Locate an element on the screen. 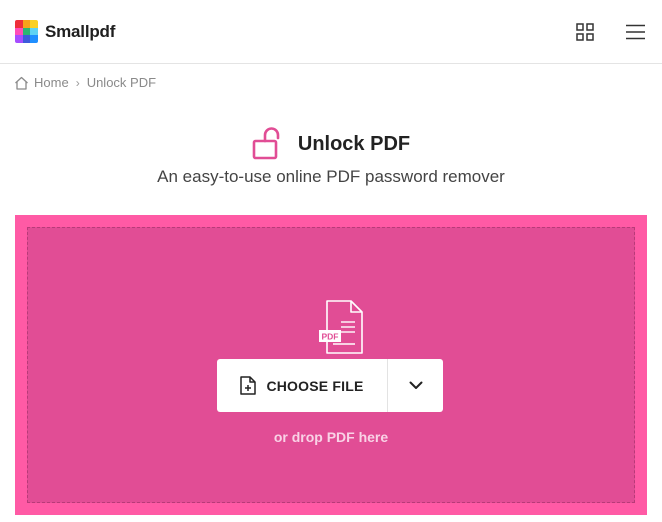 The width and height of the screenshot is (662, 522). choose-file-source-dropdown is located at coordinates (415, 385).